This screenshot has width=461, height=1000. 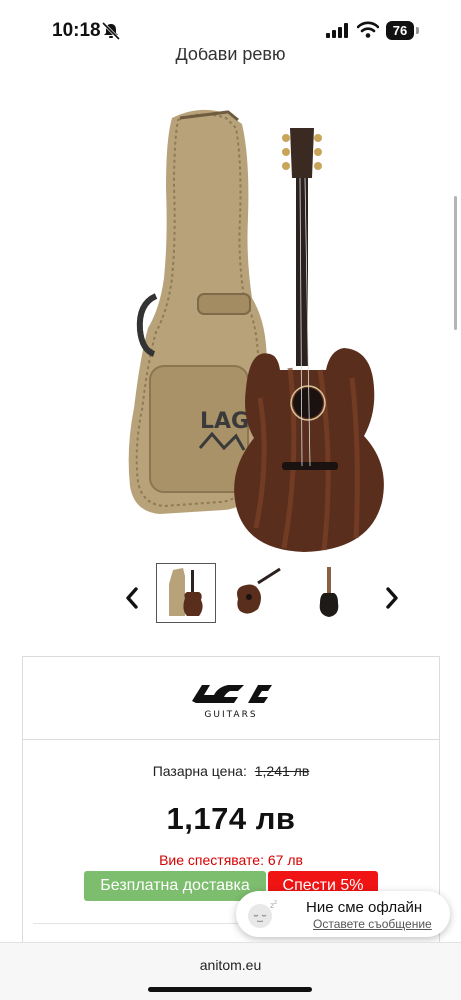 What do you see at coordinates (368, 29) in the screenshot?
I see `wifi-icon` at bounding box center [368, 29].